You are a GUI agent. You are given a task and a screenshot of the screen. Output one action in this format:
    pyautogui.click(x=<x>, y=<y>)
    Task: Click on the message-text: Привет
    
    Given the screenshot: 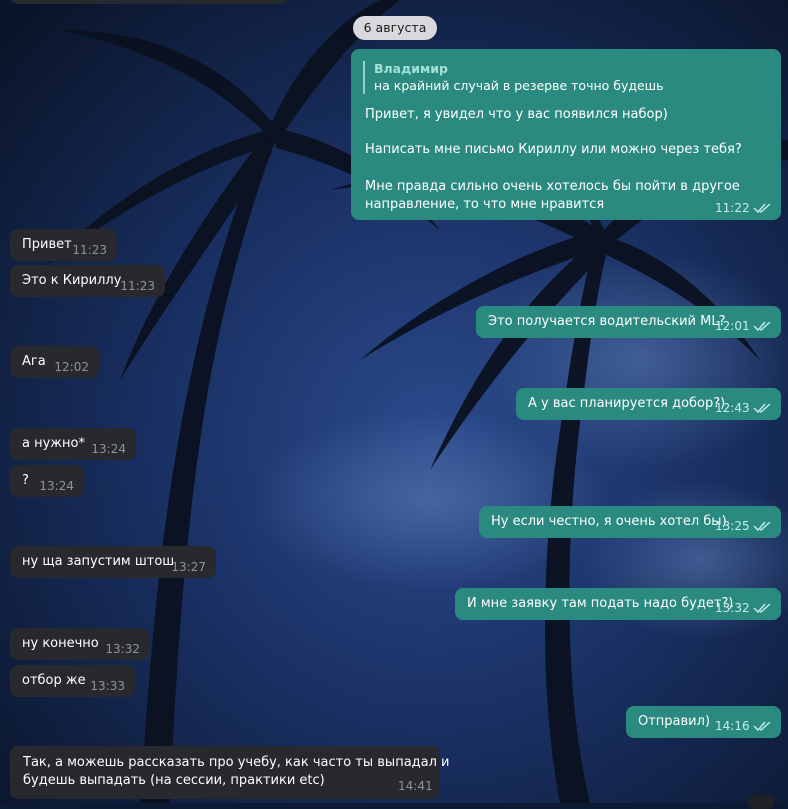 What is the action you would take?
    pyautogui.click(x=47, y=244)
    